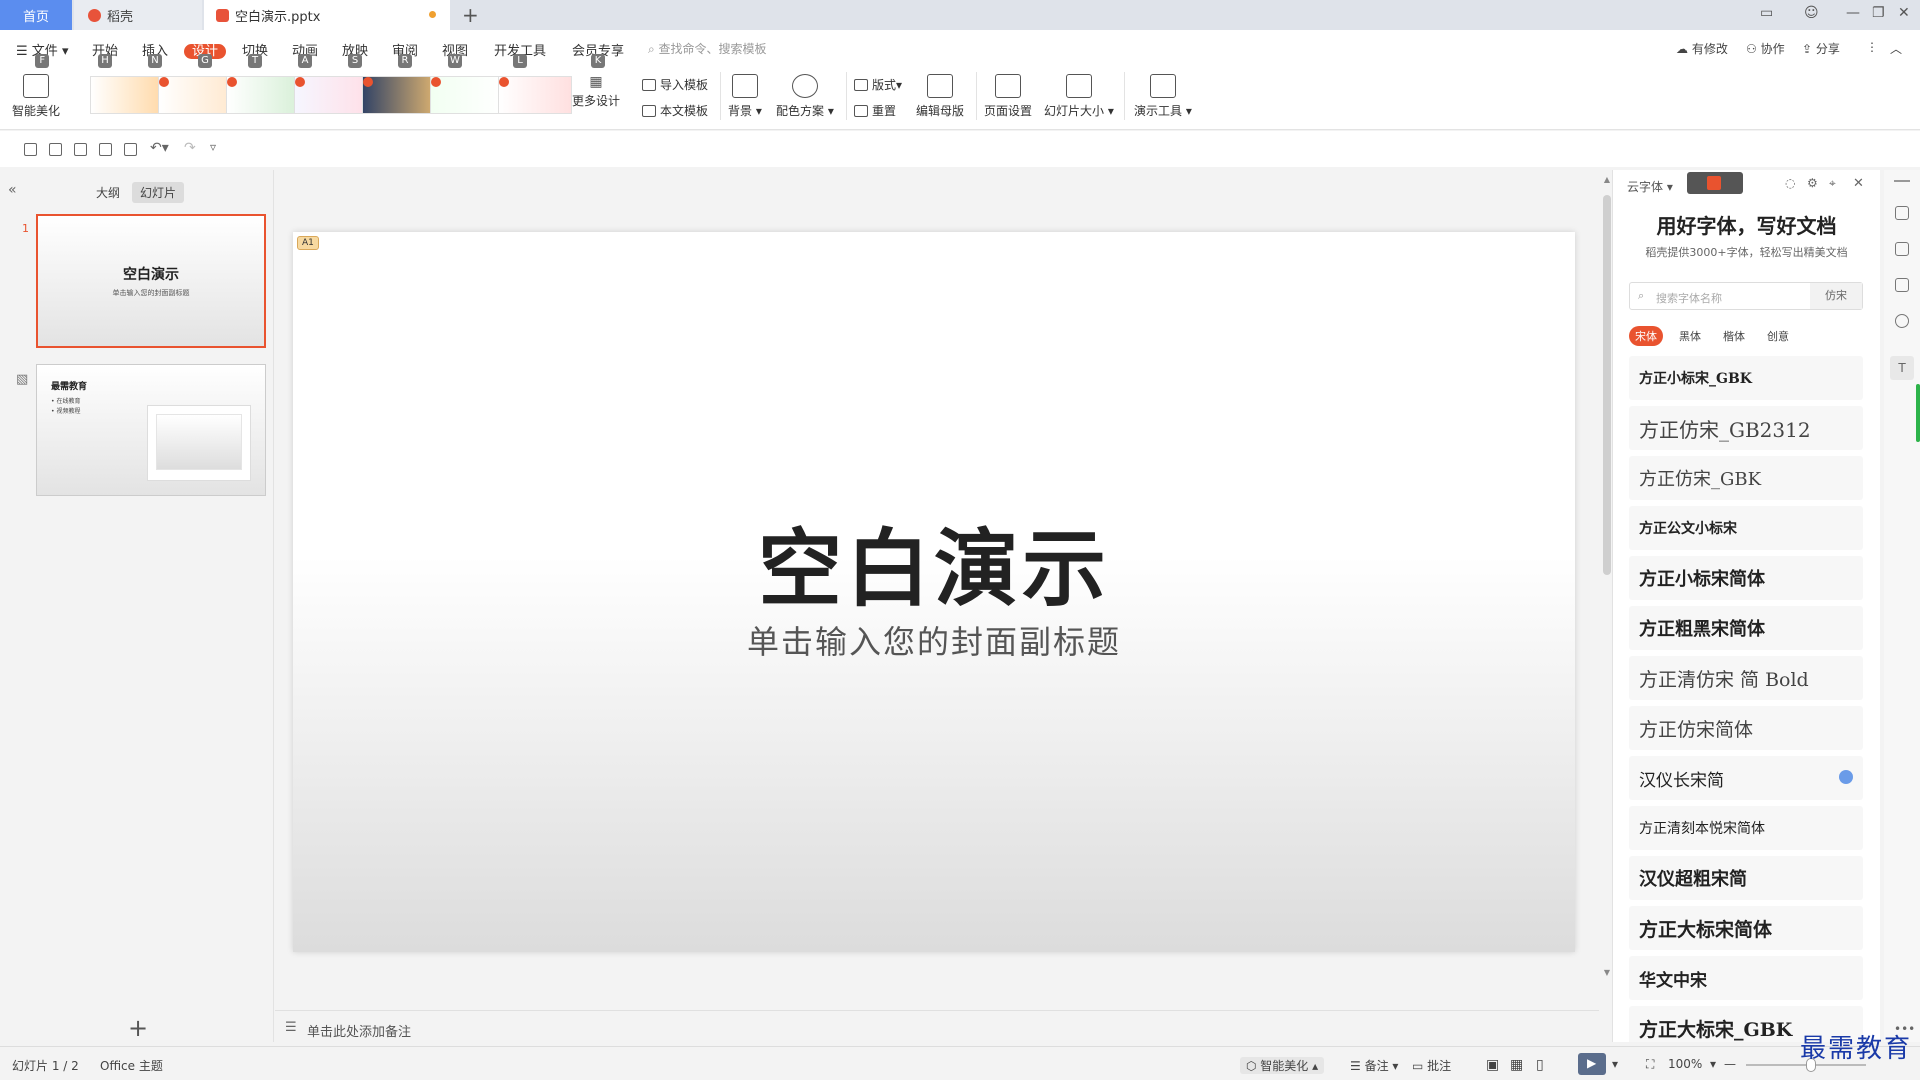  I want to click on menu-review: 审阅 R, so click(405, 54).